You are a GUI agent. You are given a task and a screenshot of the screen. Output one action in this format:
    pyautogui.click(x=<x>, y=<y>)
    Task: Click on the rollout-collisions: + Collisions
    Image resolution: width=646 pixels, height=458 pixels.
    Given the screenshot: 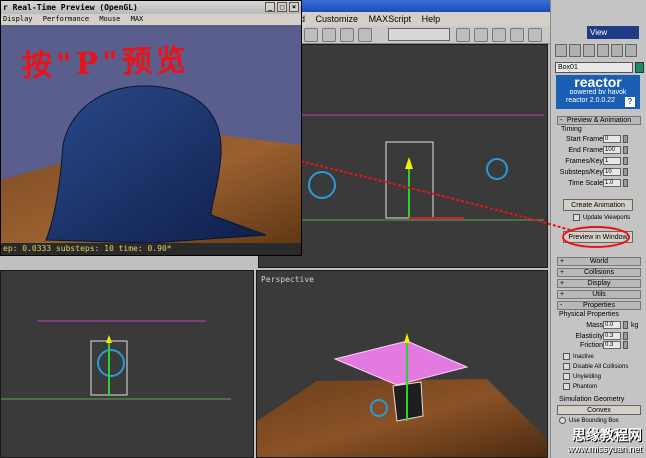 What is the action you would take?
    pyautogui.click(x=599, y=272)
    